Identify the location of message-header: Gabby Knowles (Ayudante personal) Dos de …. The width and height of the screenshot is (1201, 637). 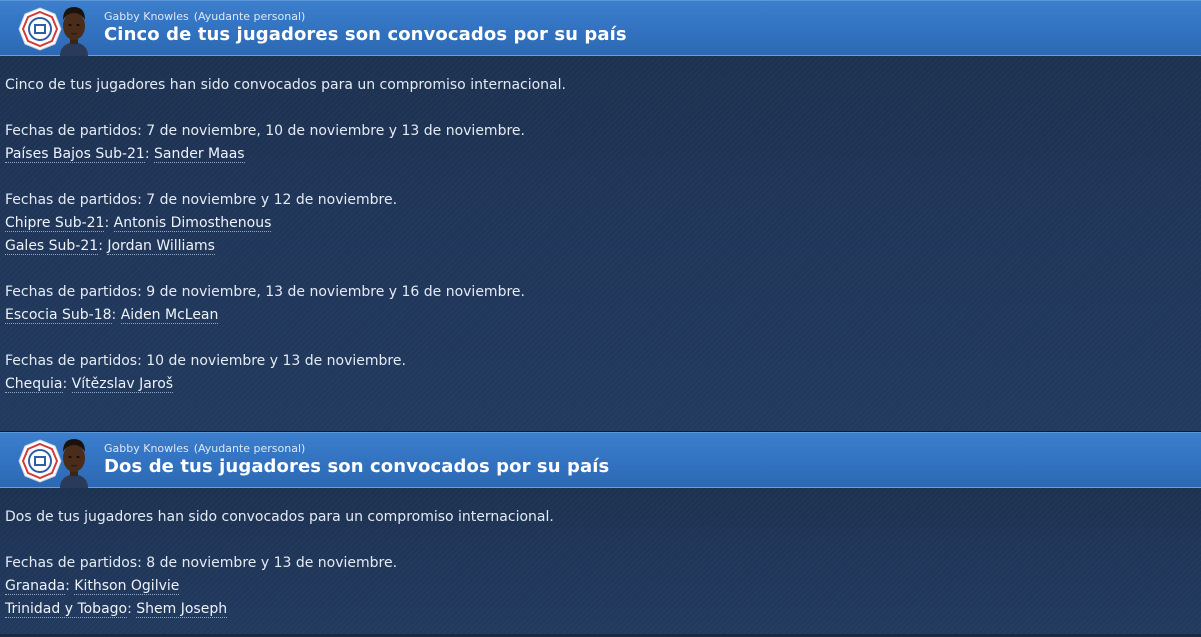
(600, 460).